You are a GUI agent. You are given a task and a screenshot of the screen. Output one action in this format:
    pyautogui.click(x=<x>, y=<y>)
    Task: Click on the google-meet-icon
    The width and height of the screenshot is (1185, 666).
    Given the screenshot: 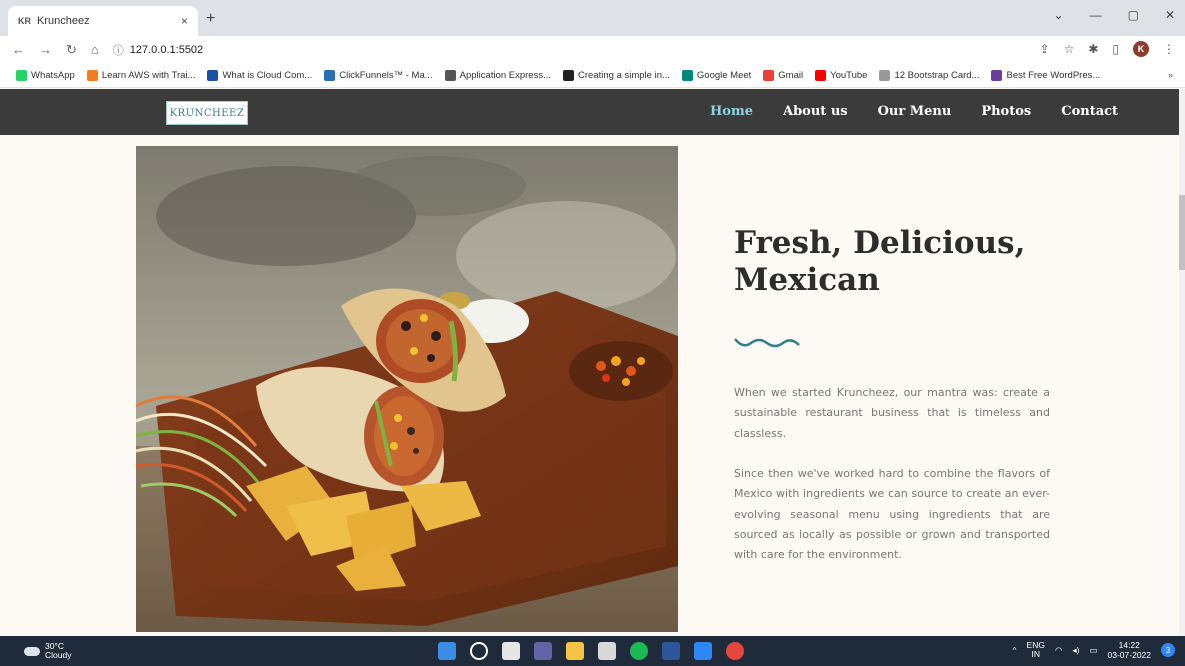 What is the action you would take?
    pyautogui.click(x=687, y=75)
    